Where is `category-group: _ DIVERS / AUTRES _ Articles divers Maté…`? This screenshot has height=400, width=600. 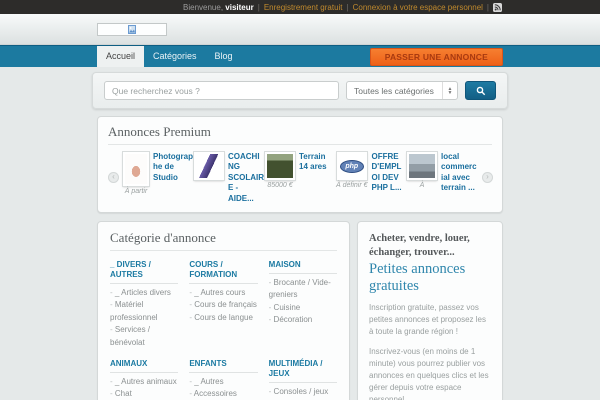
category-group: _ DIVERS / AUTRES _ Articles divers Maté… is located at coordinates (144, 304).